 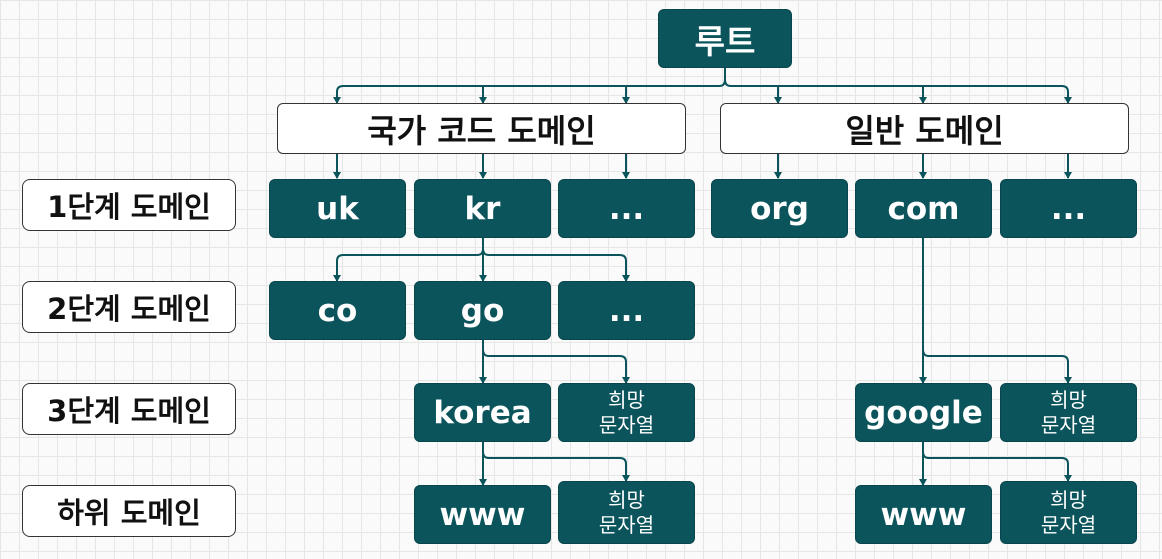 I want to click on node-org: org, so click(x=779, y=208).